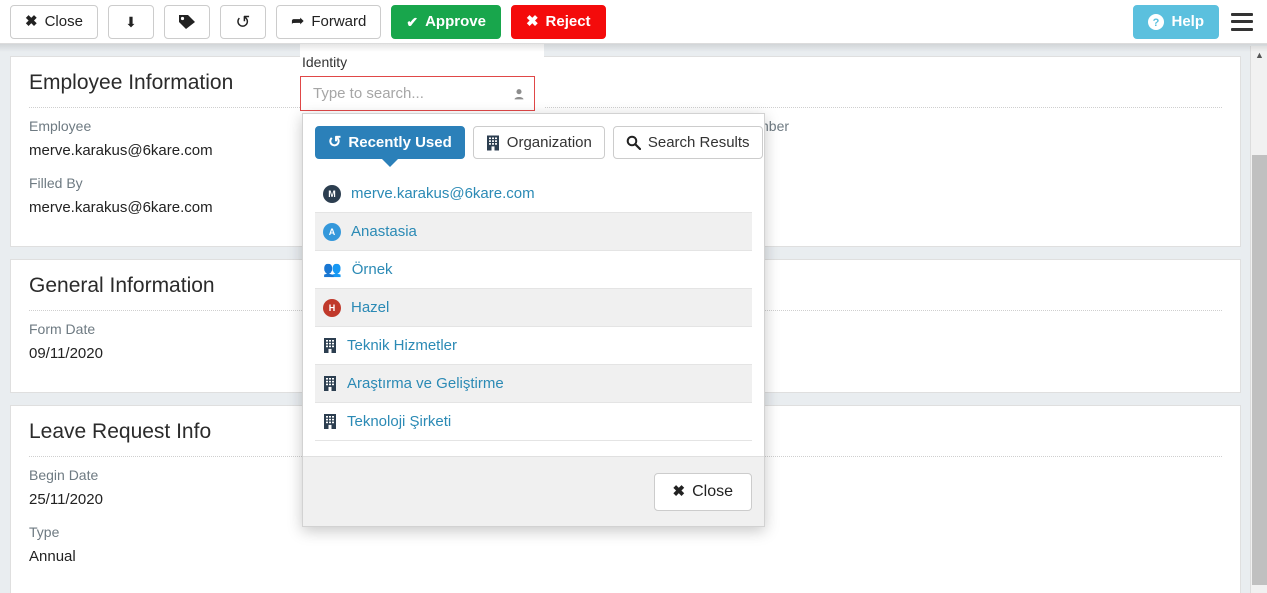 The width and height of the screenshot is (1267, 593). What do you see at coordinates (533, 346) in the screenshot?
I see `list-item: Teknik Hizmetler` at bounding box center [533, 346].